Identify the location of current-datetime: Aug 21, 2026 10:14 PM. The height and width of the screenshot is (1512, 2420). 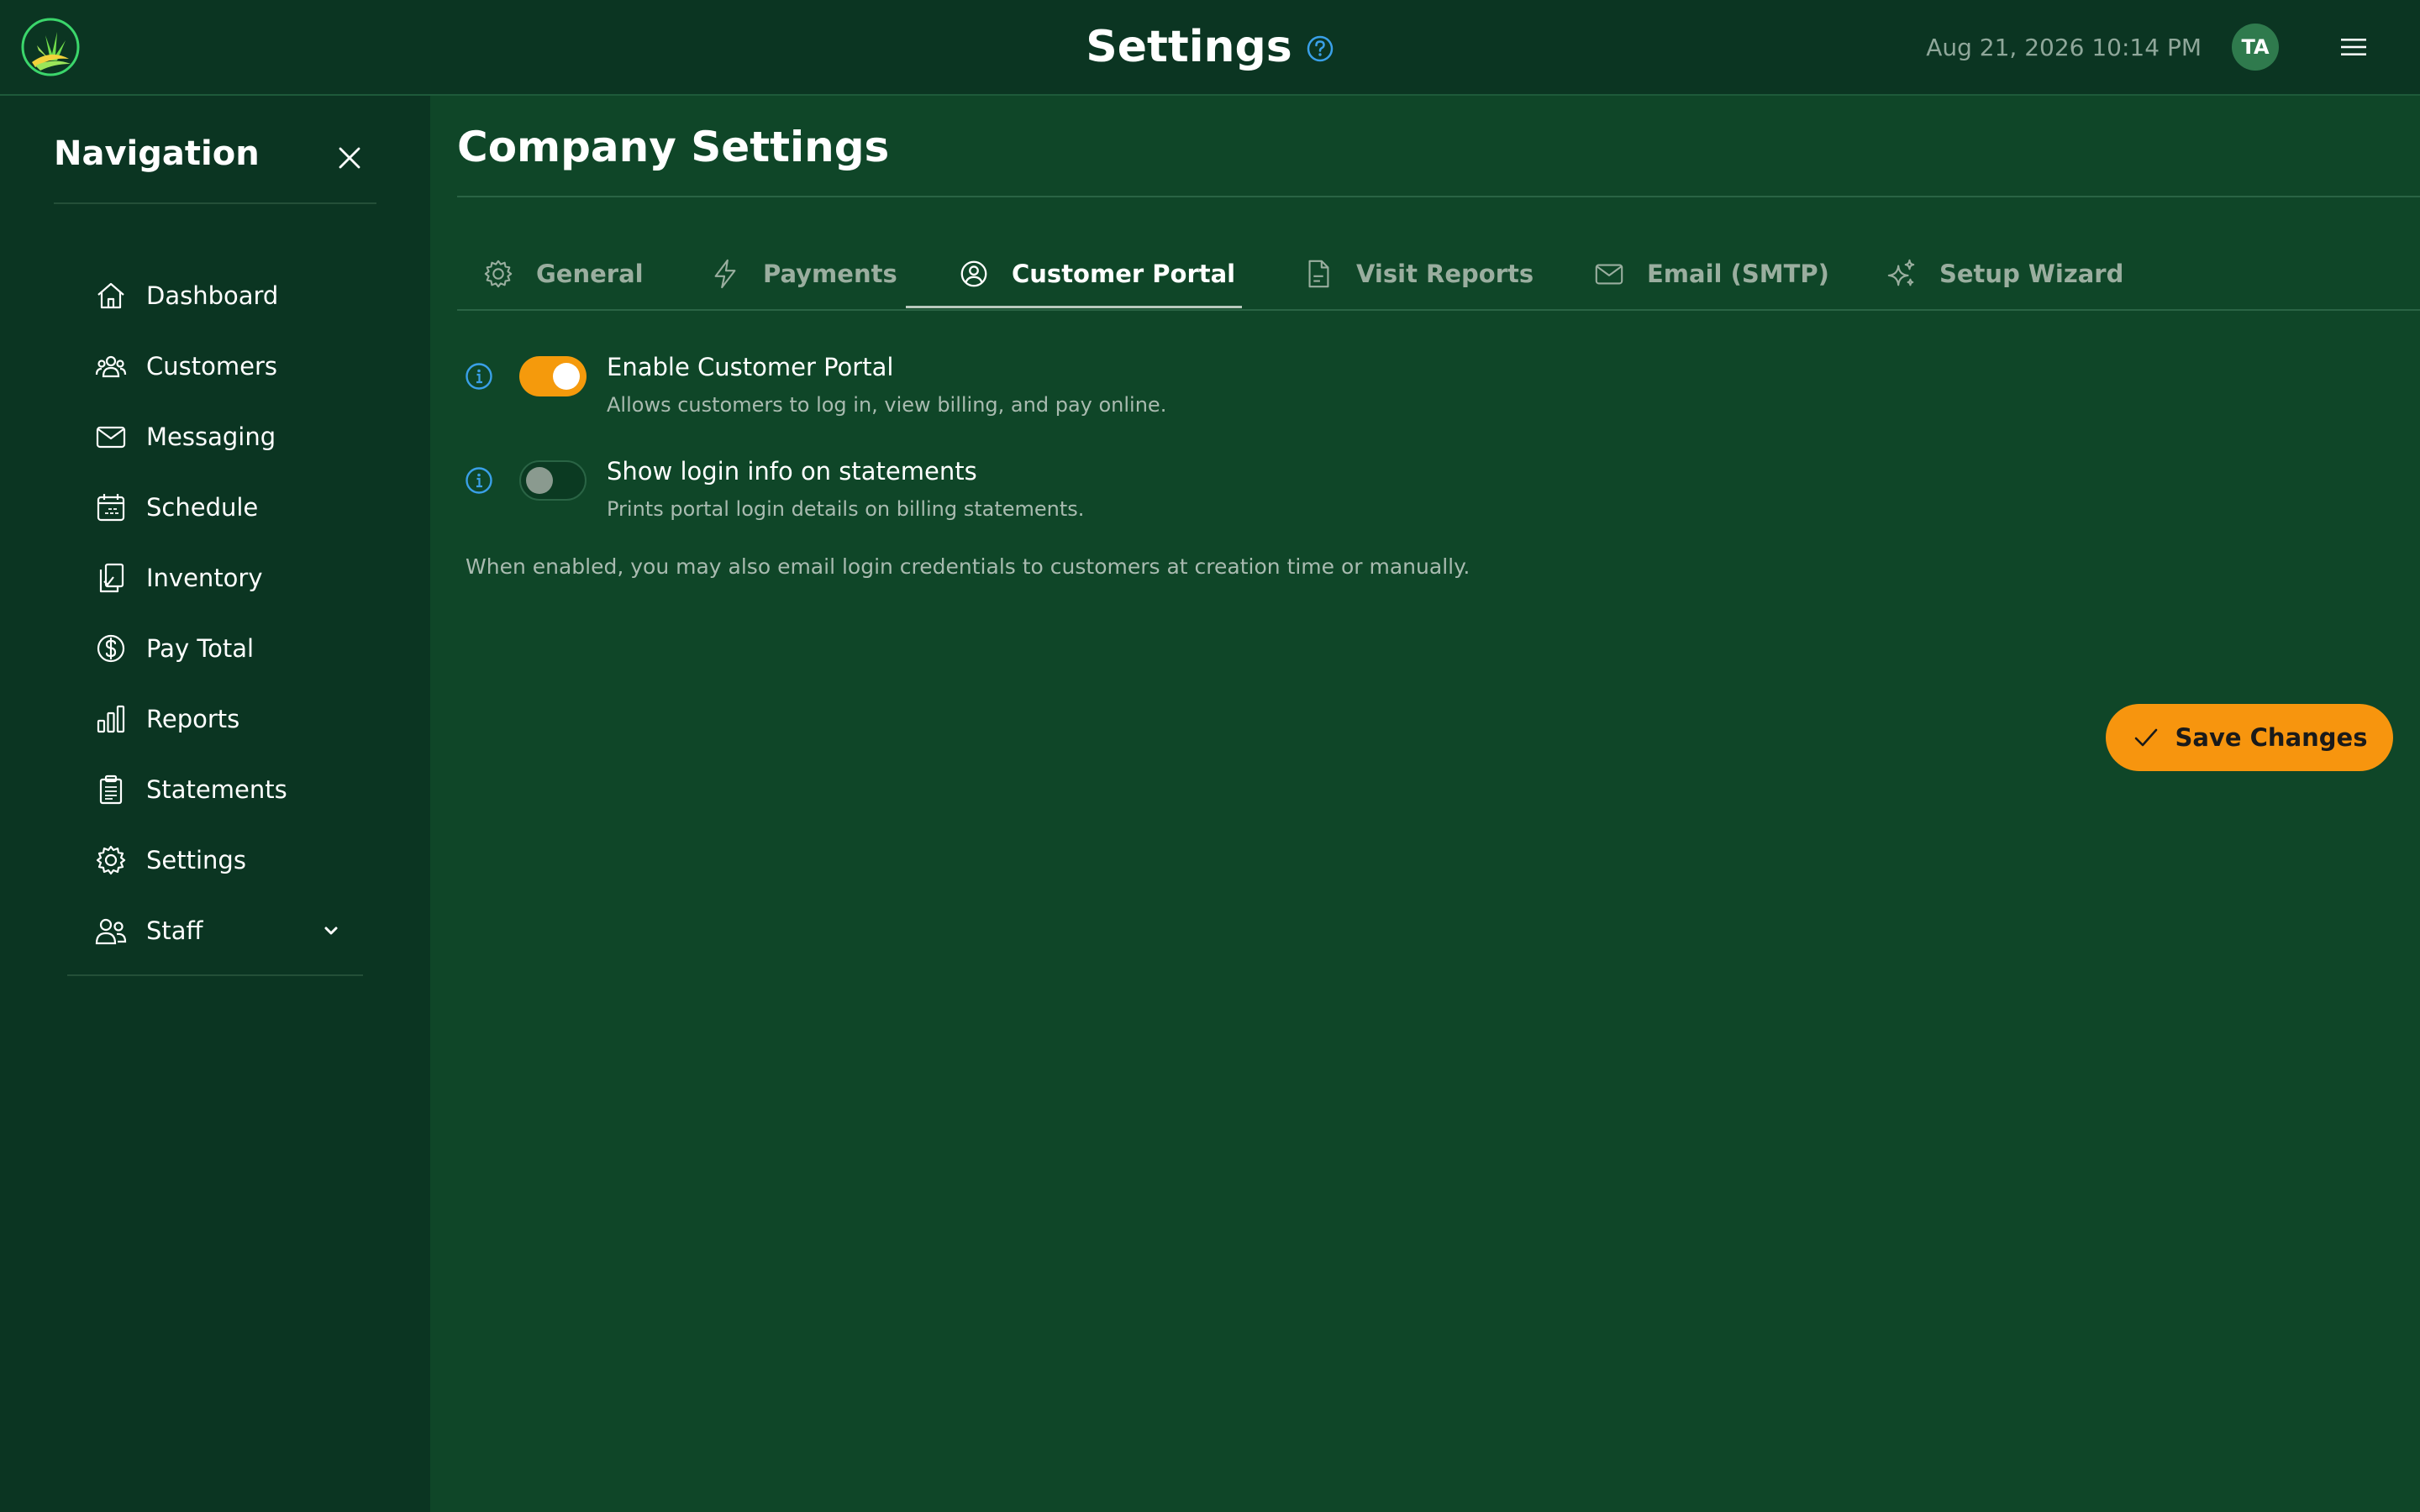
(2064, 47).